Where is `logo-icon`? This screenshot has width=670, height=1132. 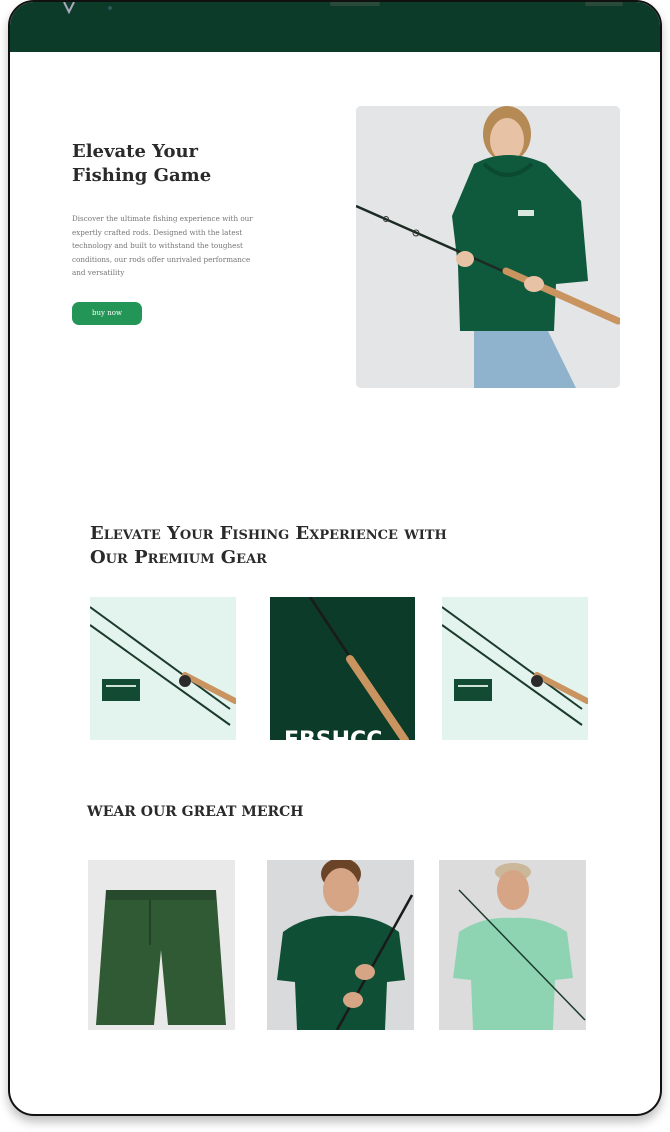 logo-icon is located at coordinates (69, 8).